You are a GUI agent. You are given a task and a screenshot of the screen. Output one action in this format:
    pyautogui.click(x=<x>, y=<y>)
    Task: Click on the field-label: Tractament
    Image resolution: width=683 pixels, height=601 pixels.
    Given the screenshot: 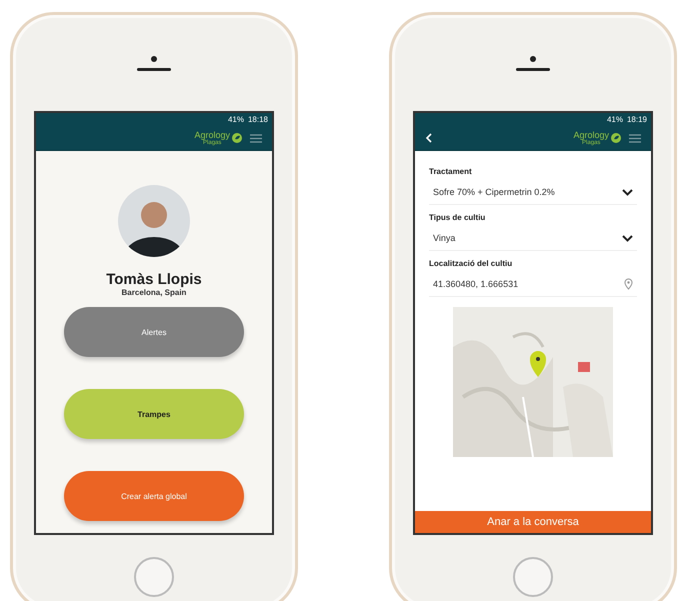 What is the action you would take?
    pyautogui.click(x=451, y=171)
    